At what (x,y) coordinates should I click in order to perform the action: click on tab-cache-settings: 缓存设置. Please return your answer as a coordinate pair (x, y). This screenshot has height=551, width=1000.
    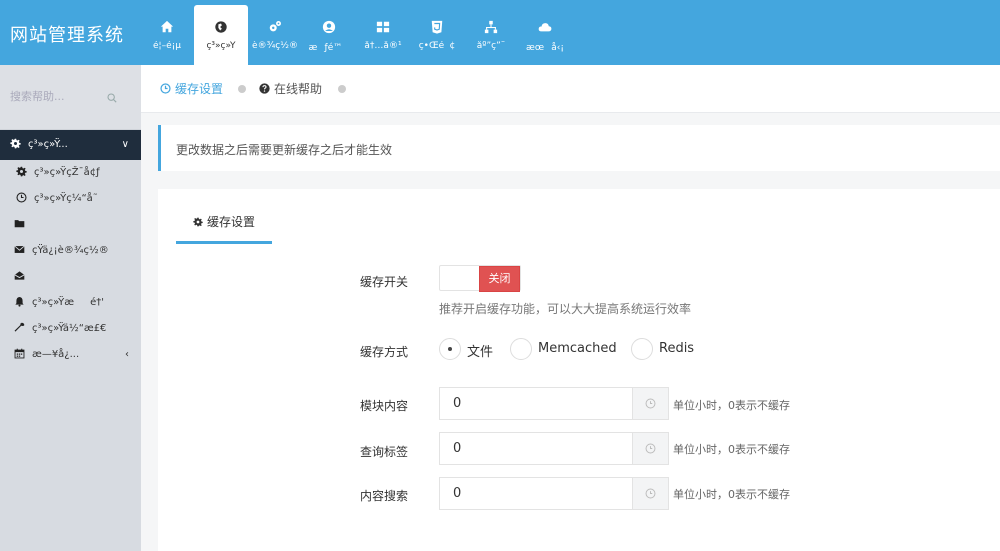
    Looking at the image, I should click on (224, 216).